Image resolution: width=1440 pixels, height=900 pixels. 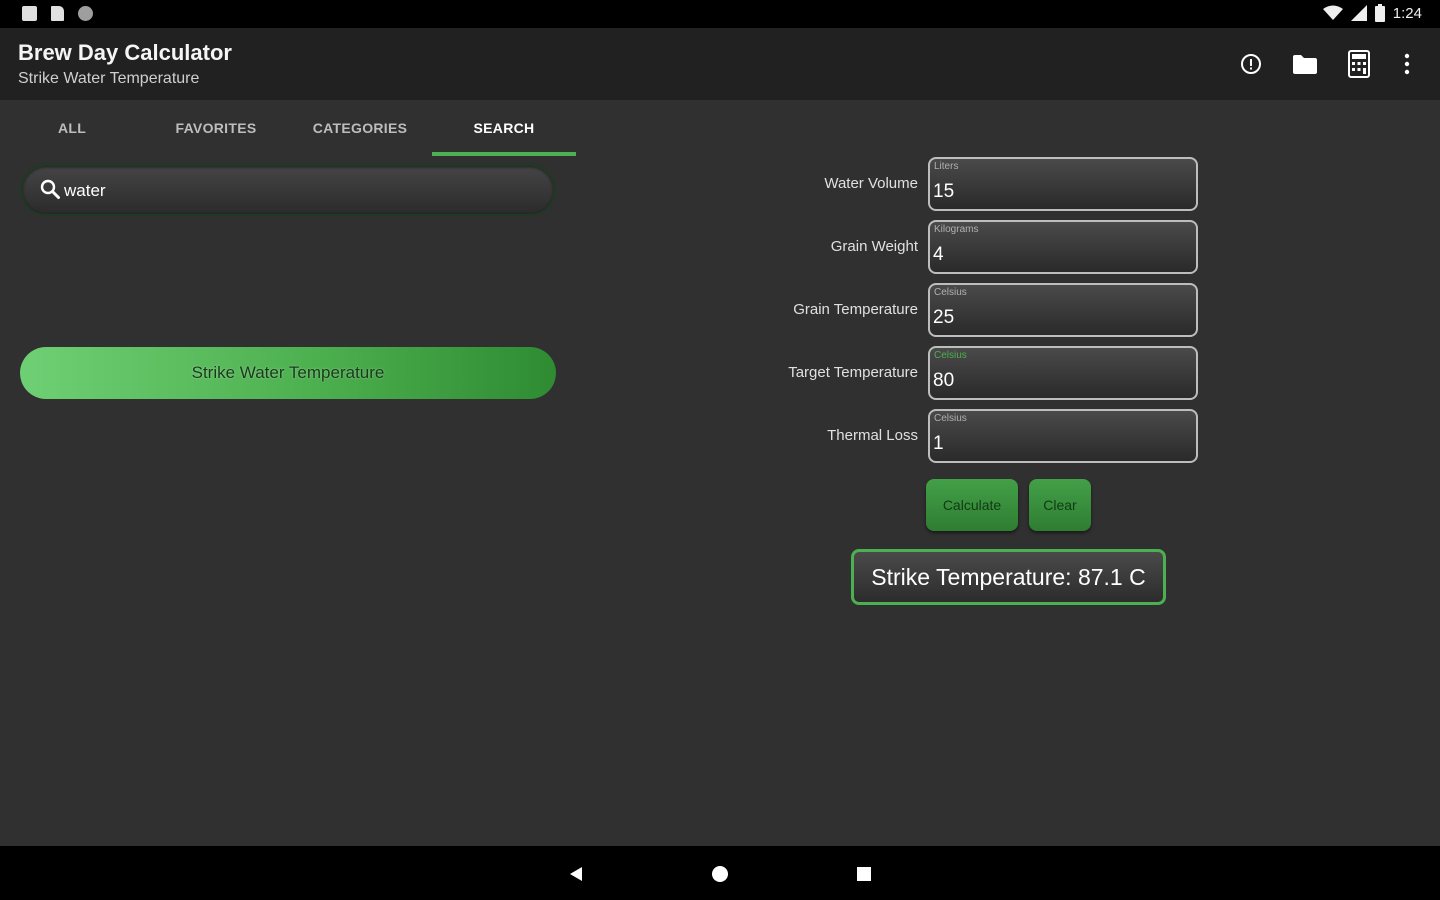 I want to click on recents-icon, so click(x=864, y=874).